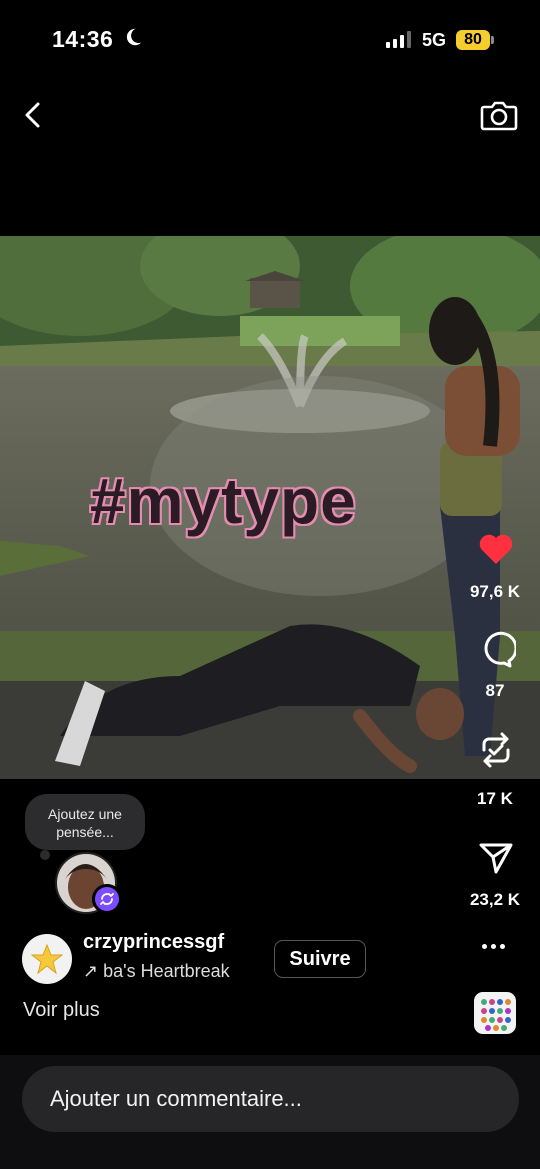 The height and width of the screenshot is (1169, 540). I want to click on author-avatar, so click(47, 959).